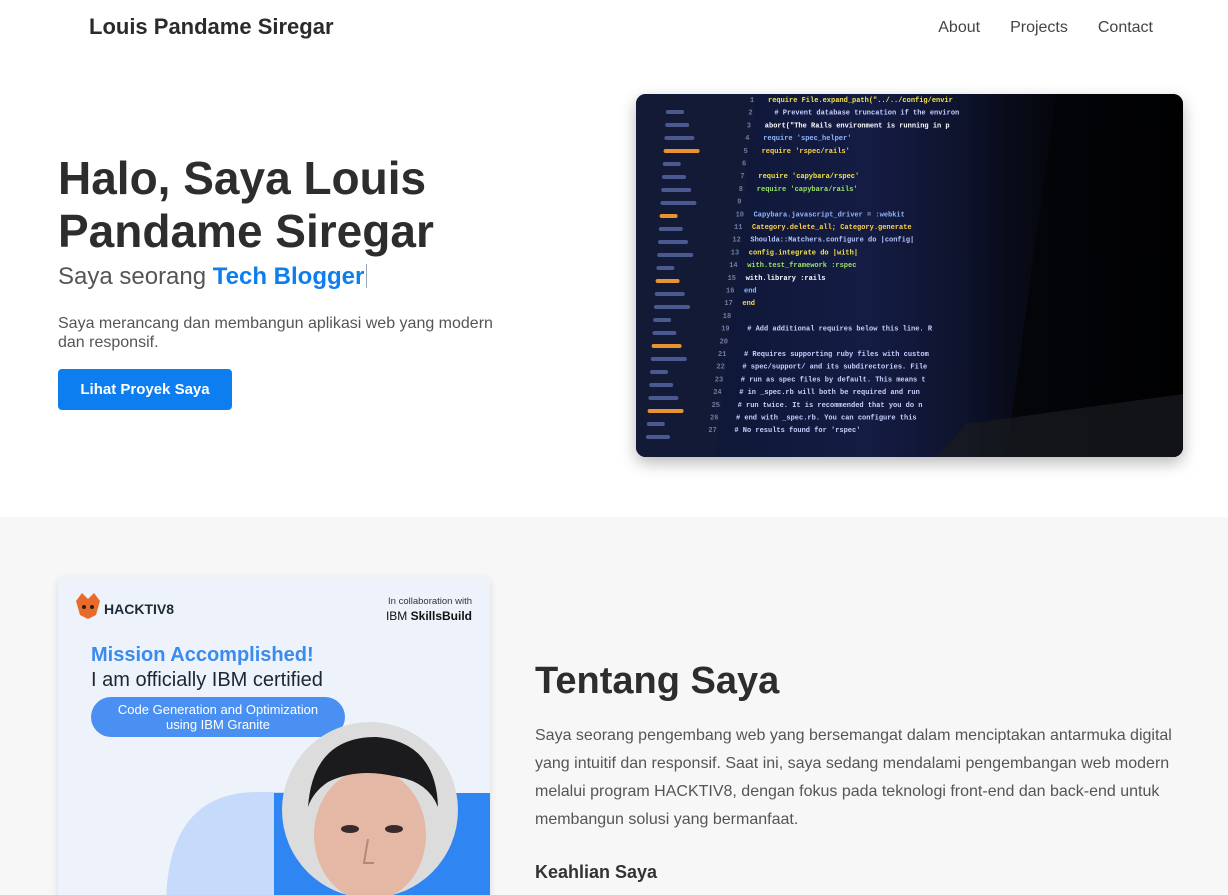  What do you see at coordinates (367, 276) in the screenshot?
I see `typing-caret` at bounding box center [367, 276].